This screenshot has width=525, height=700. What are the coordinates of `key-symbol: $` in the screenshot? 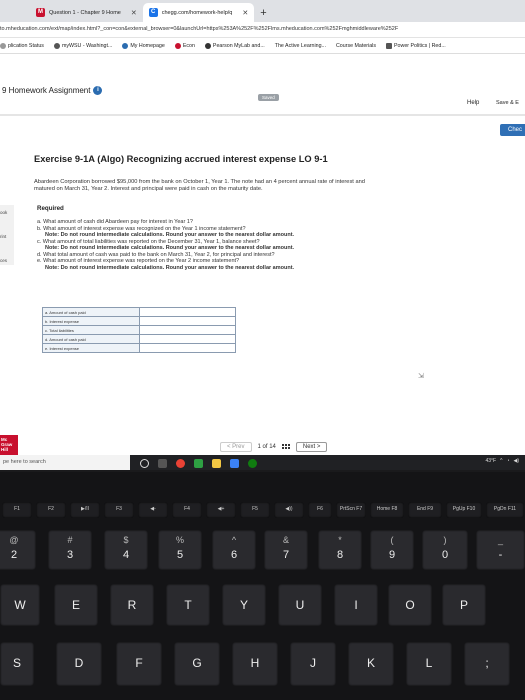 It's located at (126, 540).